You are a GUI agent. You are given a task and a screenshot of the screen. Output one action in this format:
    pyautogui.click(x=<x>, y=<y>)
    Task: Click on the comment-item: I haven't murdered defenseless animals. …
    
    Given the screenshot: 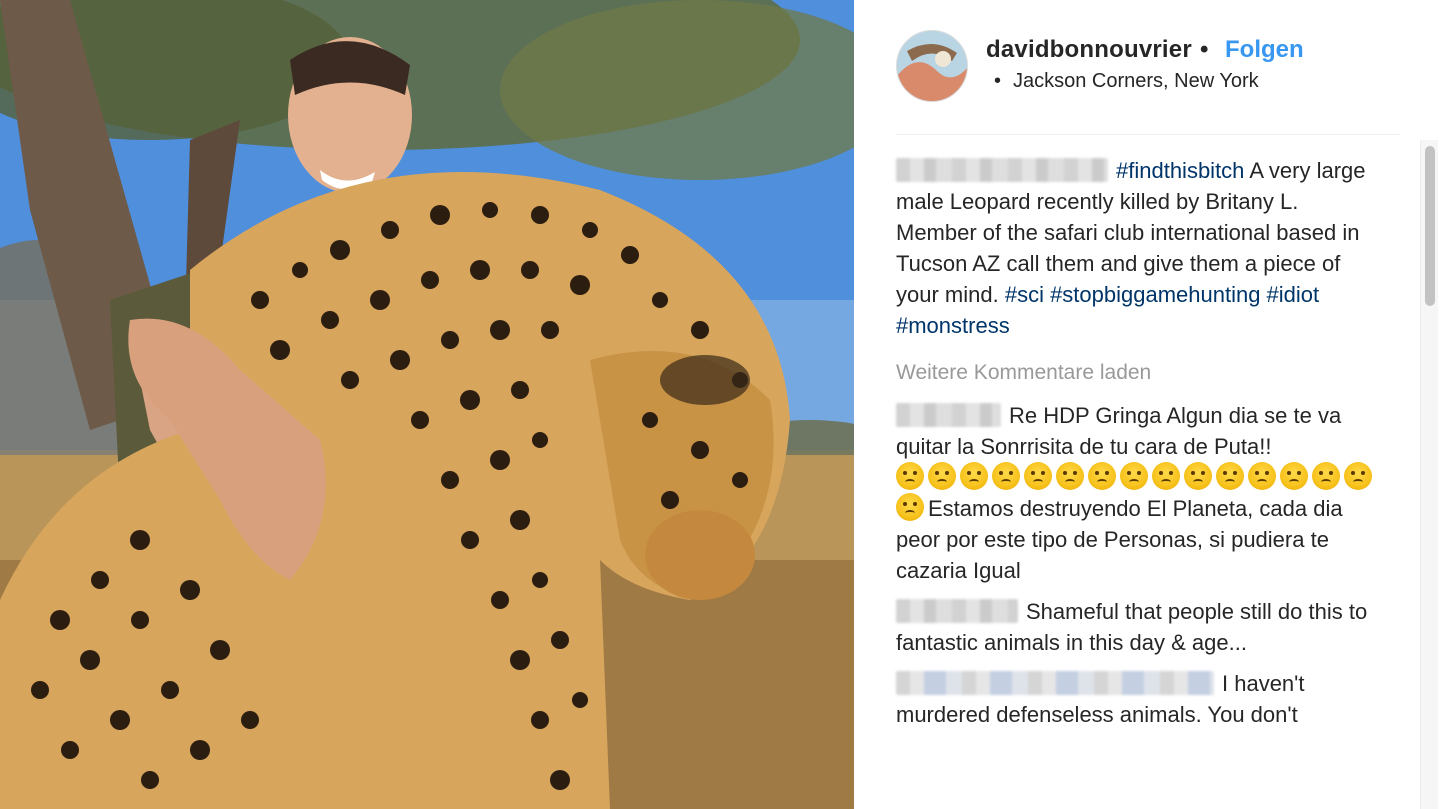 What is the action you would take?
    pyautogui.click(x=1136, y=699)
    